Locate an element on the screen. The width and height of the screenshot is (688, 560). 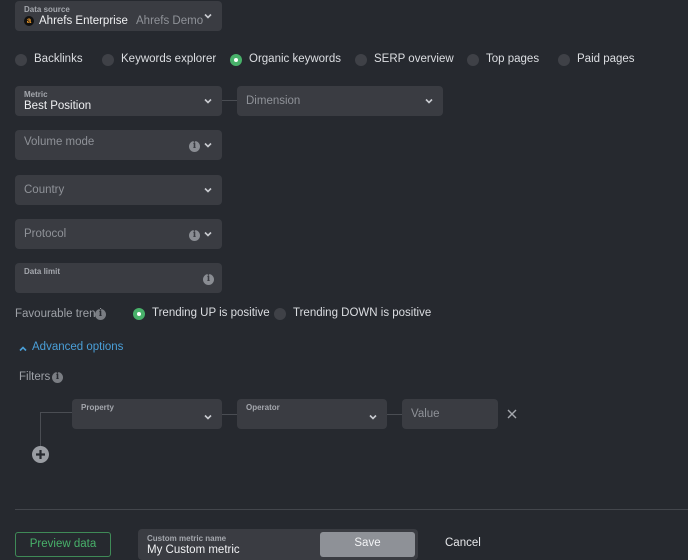
divider is located at coordinates (351, 509).